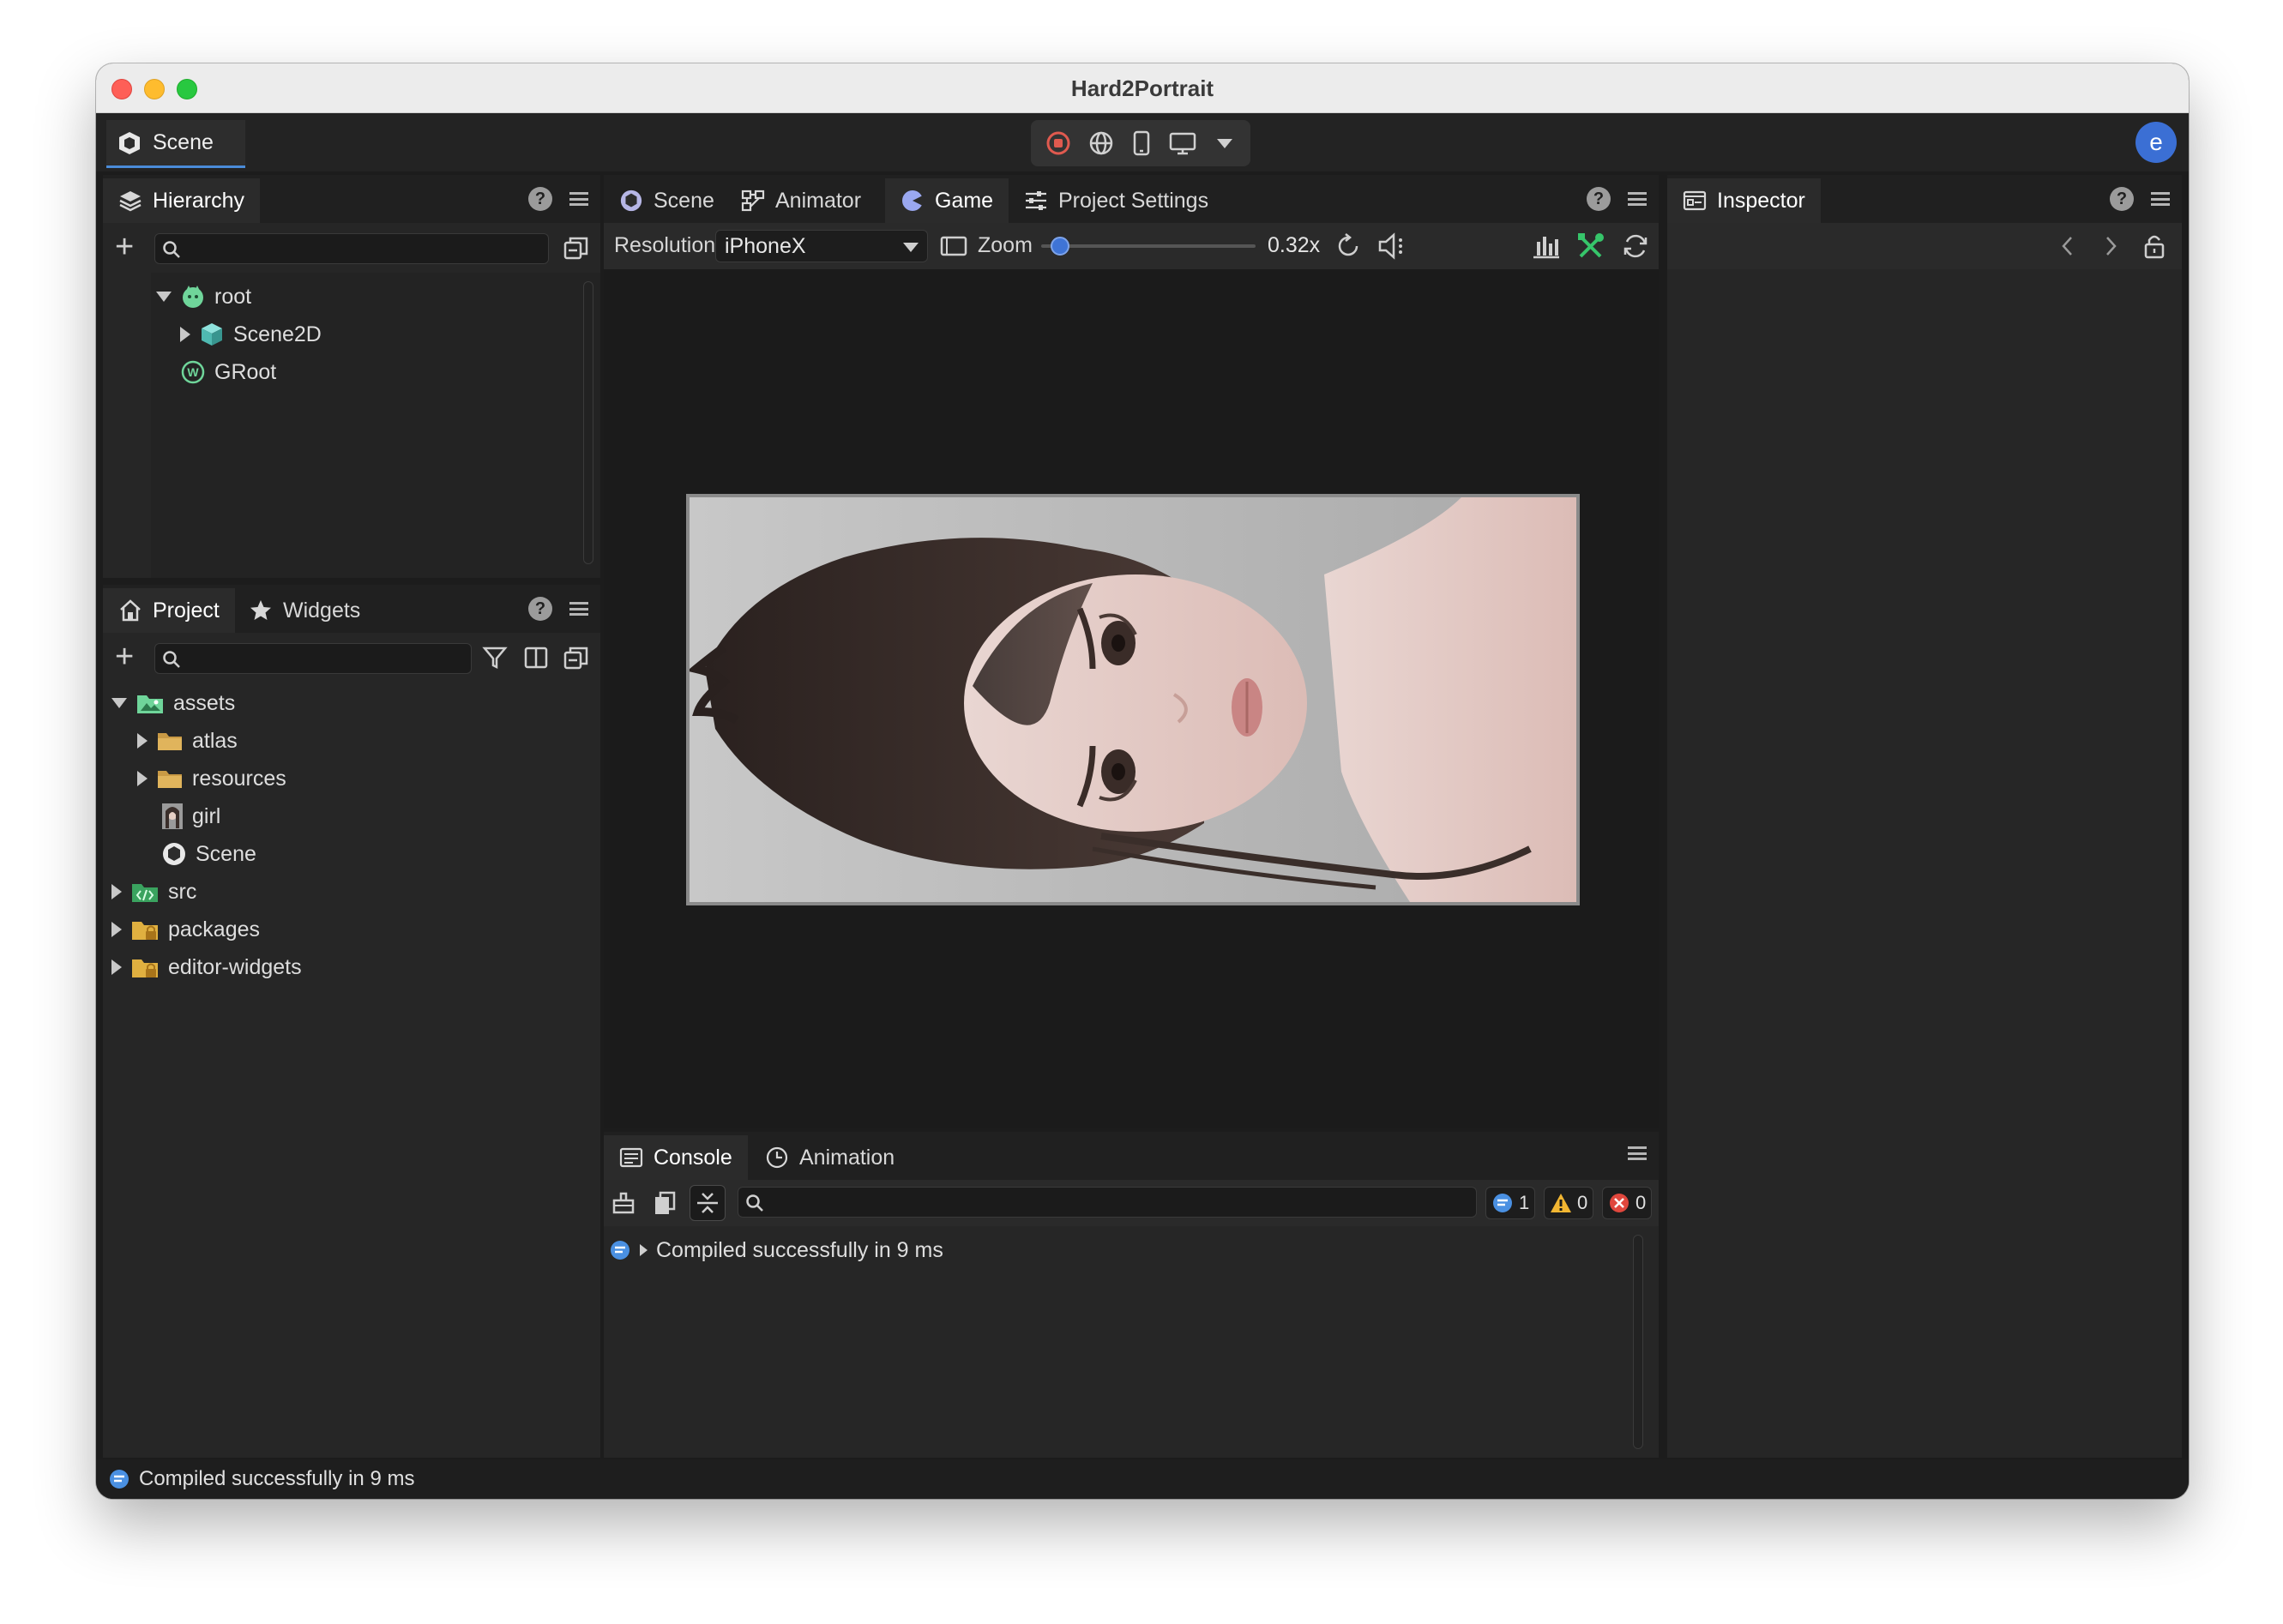  What do you see at coordinates (1131, 1156) in the screenshot?
I see `console-panel-header: Console Animation` at bounding box center [1131, 1156].